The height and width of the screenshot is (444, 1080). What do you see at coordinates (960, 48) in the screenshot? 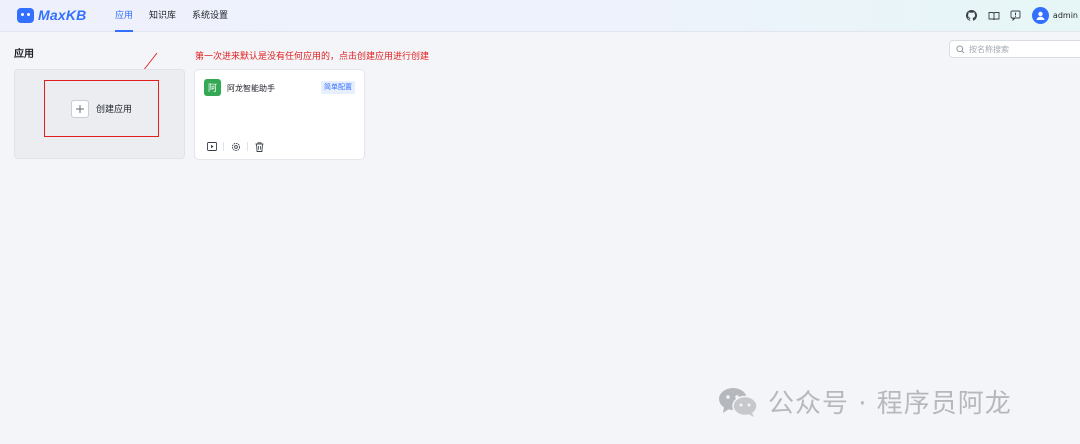
I see `search-icon` at bounding box center [960, 48].